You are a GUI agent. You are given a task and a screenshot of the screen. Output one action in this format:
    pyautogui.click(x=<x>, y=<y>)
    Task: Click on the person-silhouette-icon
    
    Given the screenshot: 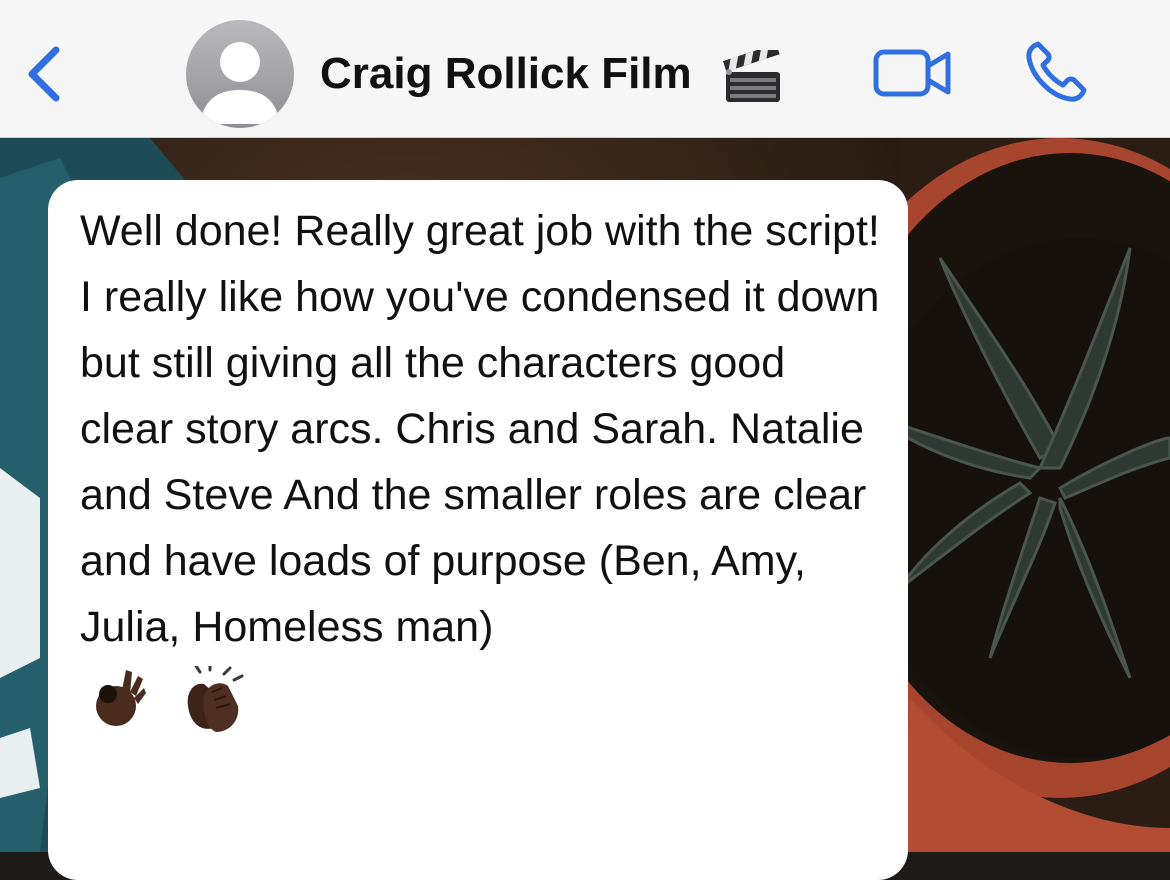 What is the action you would take?
    pyautogui.click(x=240, y=83)
    